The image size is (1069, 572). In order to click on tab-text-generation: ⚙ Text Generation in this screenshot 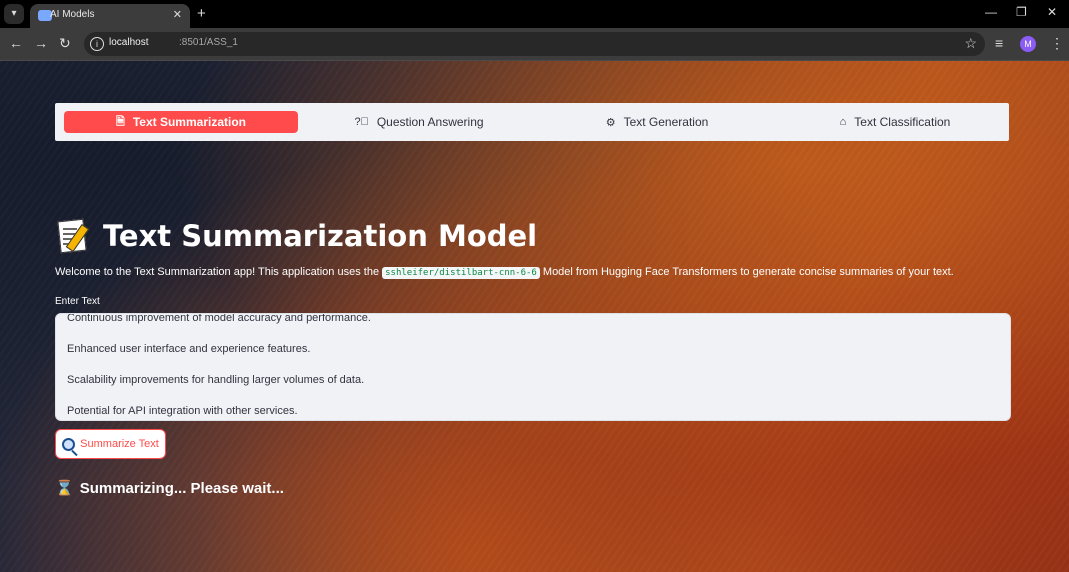, I will do `click(657, 122)`.